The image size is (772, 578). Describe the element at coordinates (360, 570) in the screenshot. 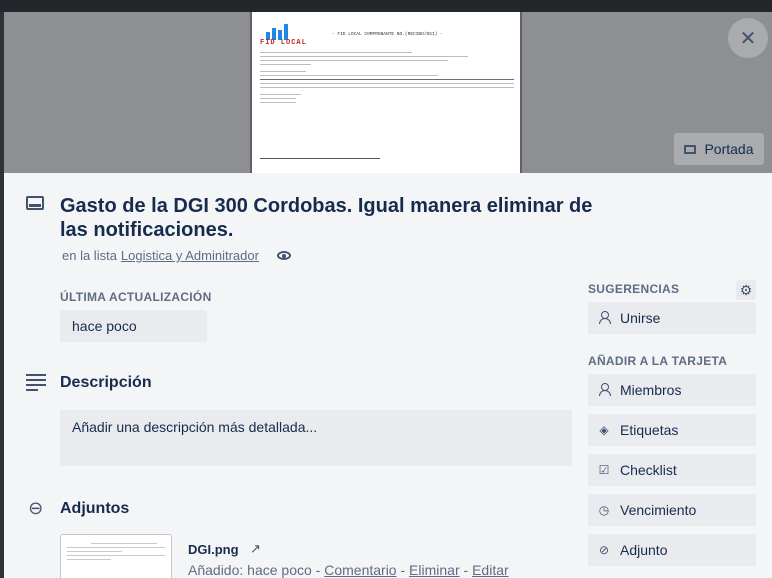

I see `attachment-comment-link: Comentario` at that location.